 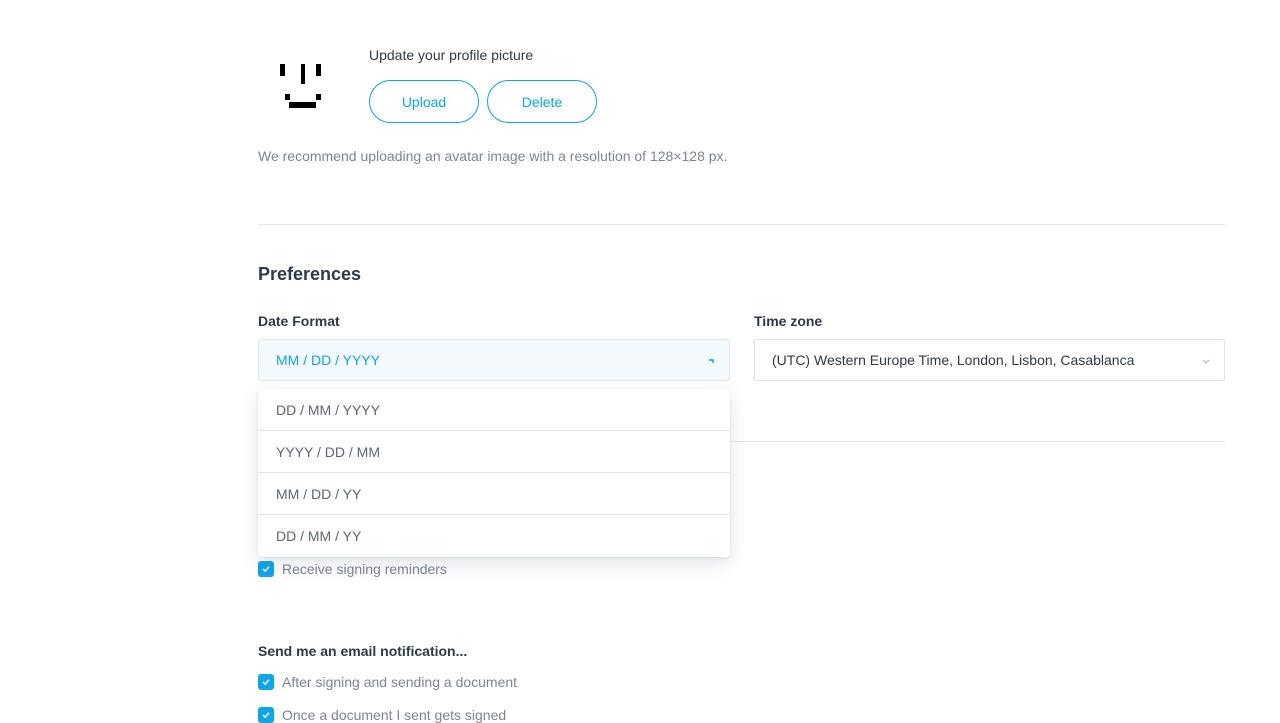 What do you see at coordinates (741, 224) in the screenshot?
I see `section-divider` at bounding box center [741, 224].